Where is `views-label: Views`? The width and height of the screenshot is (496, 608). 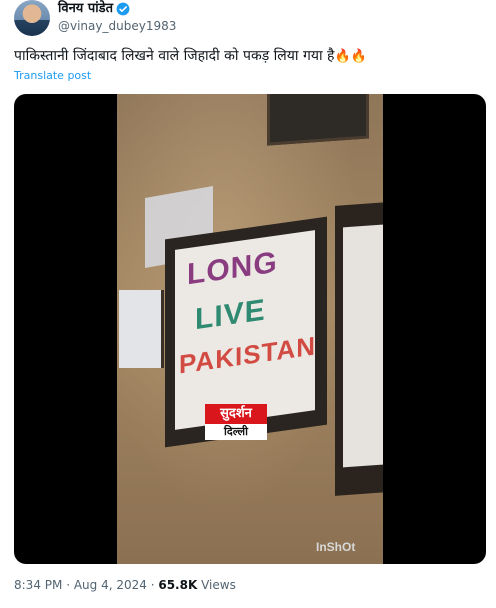
views-label: Views is located at coordinates (218, 585).